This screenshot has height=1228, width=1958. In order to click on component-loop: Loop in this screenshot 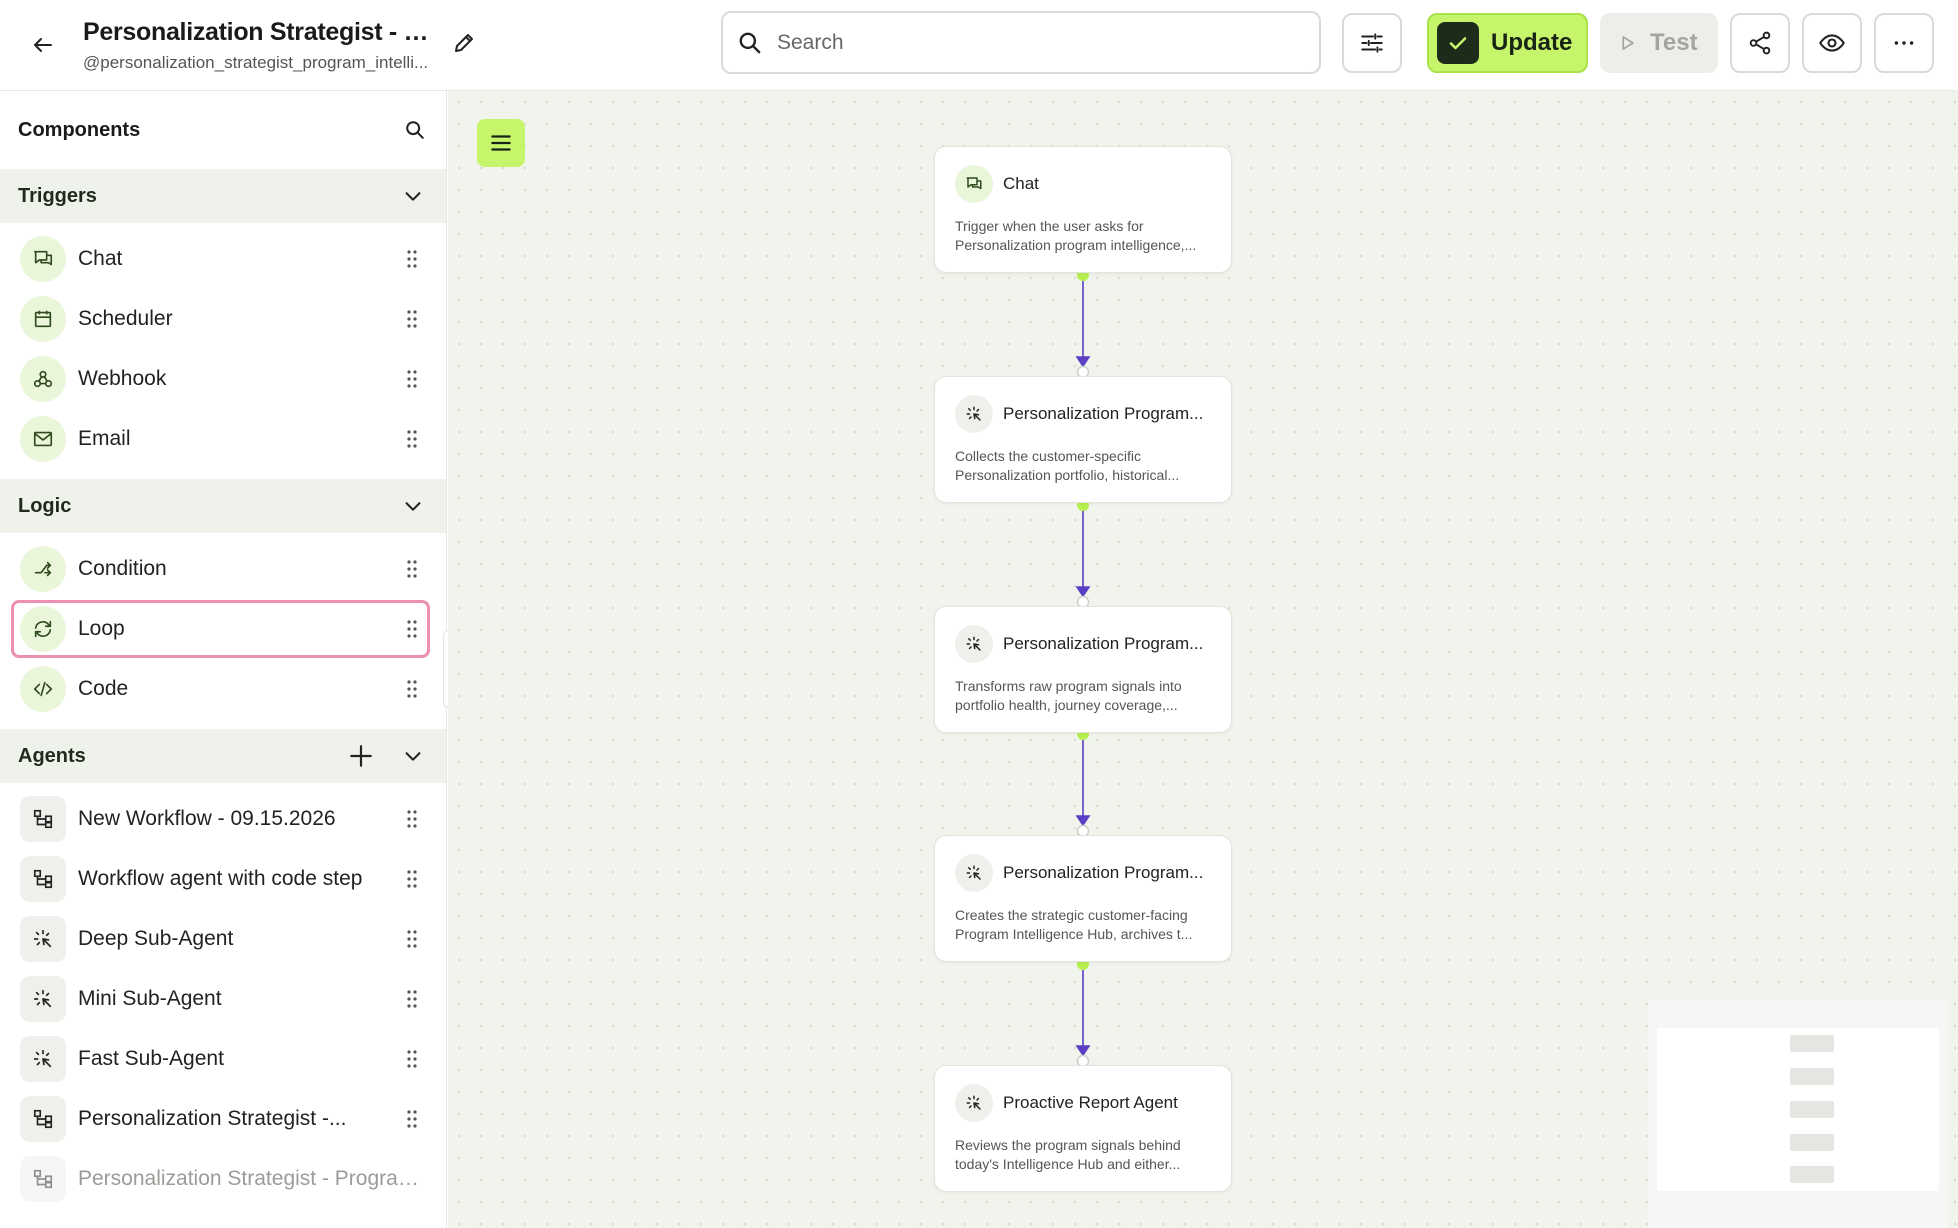, I will do `click(223, 629)`.